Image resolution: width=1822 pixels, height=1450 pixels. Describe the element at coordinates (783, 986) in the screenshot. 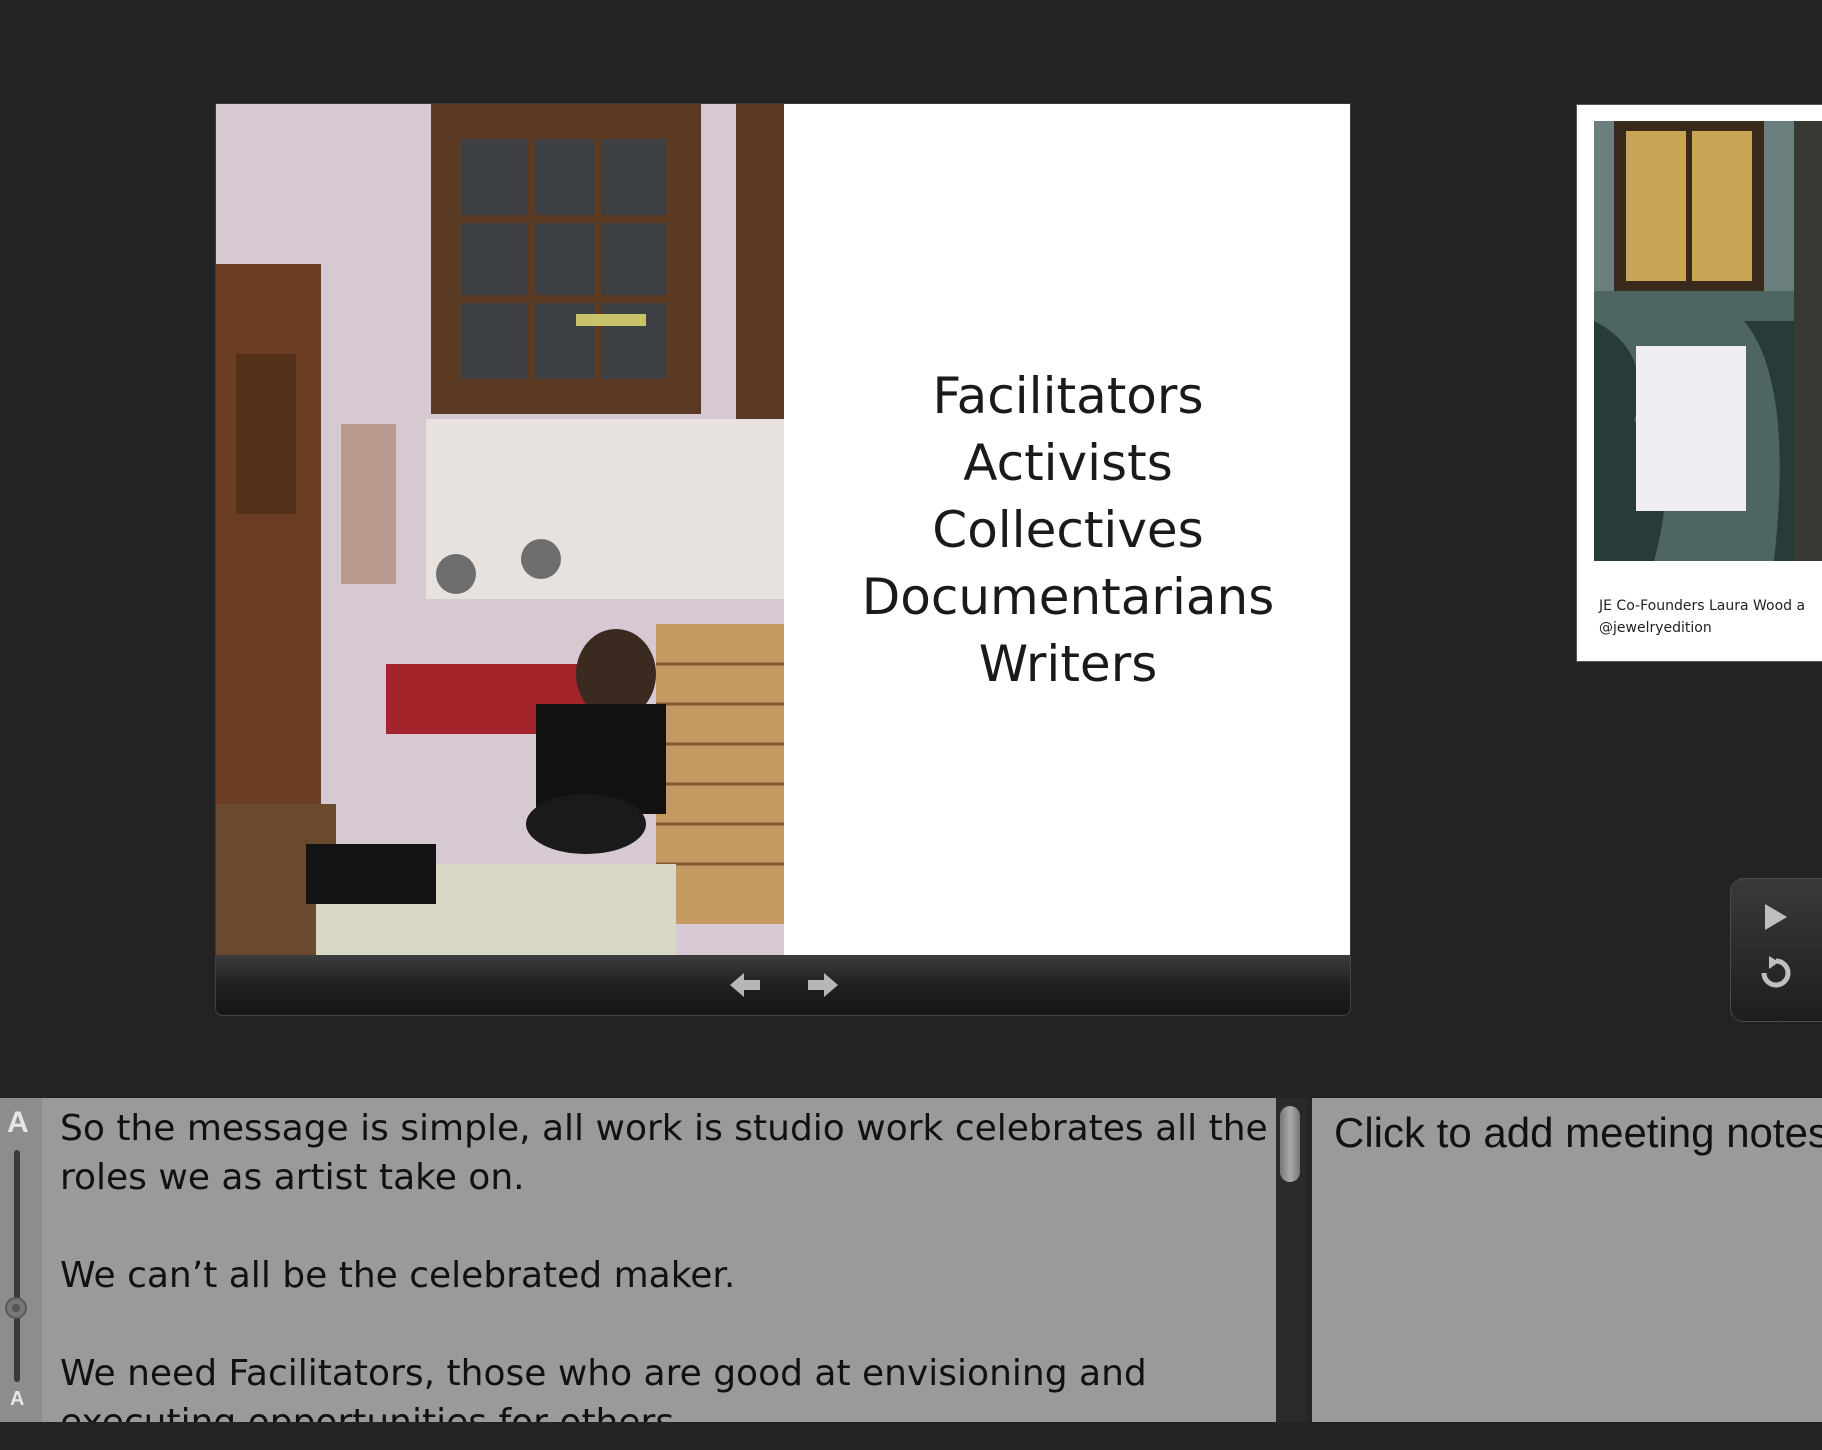

I see `slide-navigation-bar` at that location.